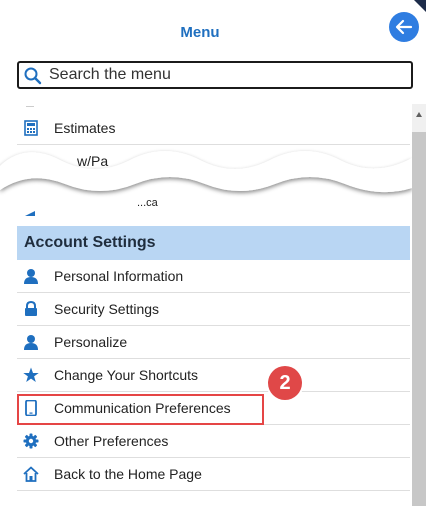 The width and height of the screenshot is (426, 506). Describe the element at coordinates (213, 375) in the screenshot. I see `menu-item-change-shortcuts: Change Your Shortcuts` at that location.